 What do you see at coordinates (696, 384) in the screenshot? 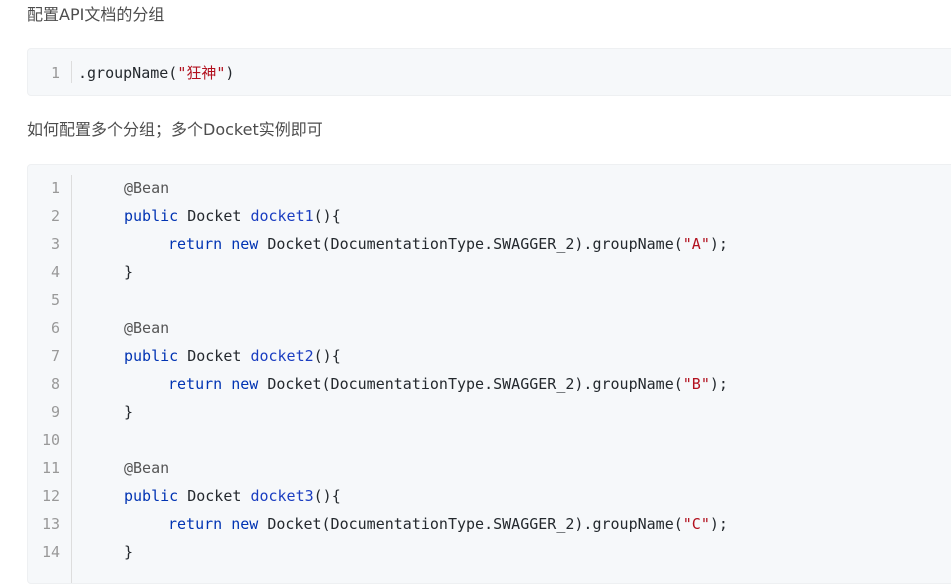
I see `code-string: "B"` at bounding box center [696, 384].